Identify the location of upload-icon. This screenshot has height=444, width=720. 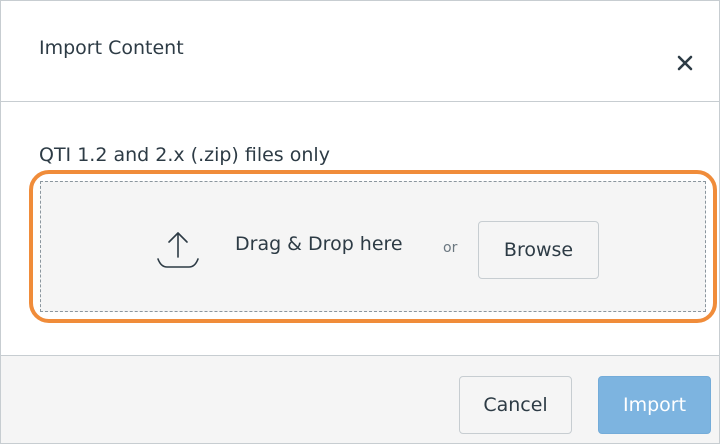
(178, 250).